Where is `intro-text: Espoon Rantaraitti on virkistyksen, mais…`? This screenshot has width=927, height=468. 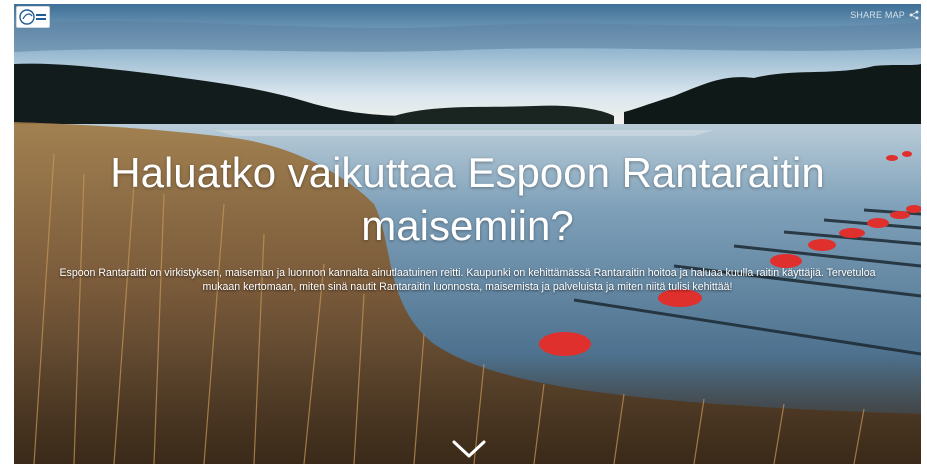 intro-text: Espoon Rantaraitti on virkistyksen, mais… is located at coordinates (467, 280).